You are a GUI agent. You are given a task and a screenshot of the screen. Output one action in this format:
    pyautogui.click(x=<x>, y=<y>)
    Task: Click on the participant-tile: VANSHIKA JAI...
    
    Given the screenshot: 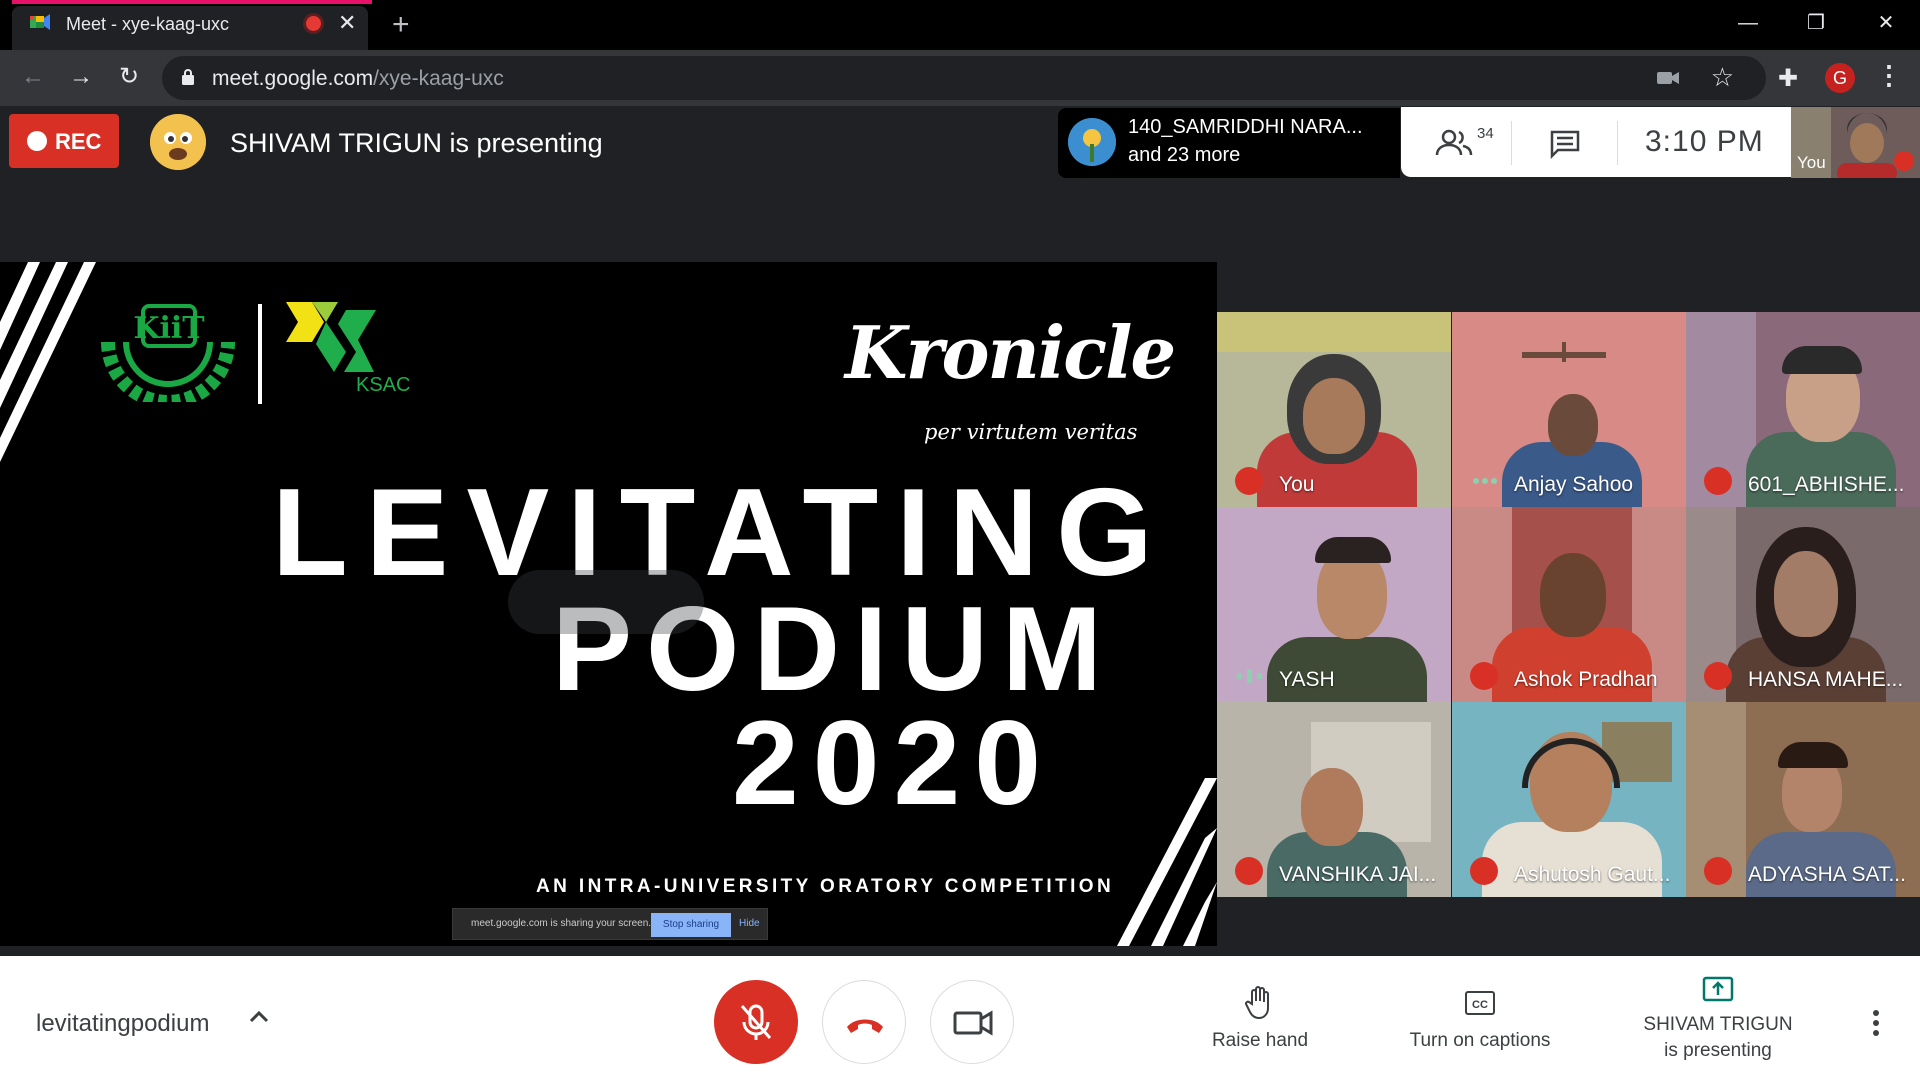 What is the action you would take?
    pyautogui.click(x=1334, y=799)
    